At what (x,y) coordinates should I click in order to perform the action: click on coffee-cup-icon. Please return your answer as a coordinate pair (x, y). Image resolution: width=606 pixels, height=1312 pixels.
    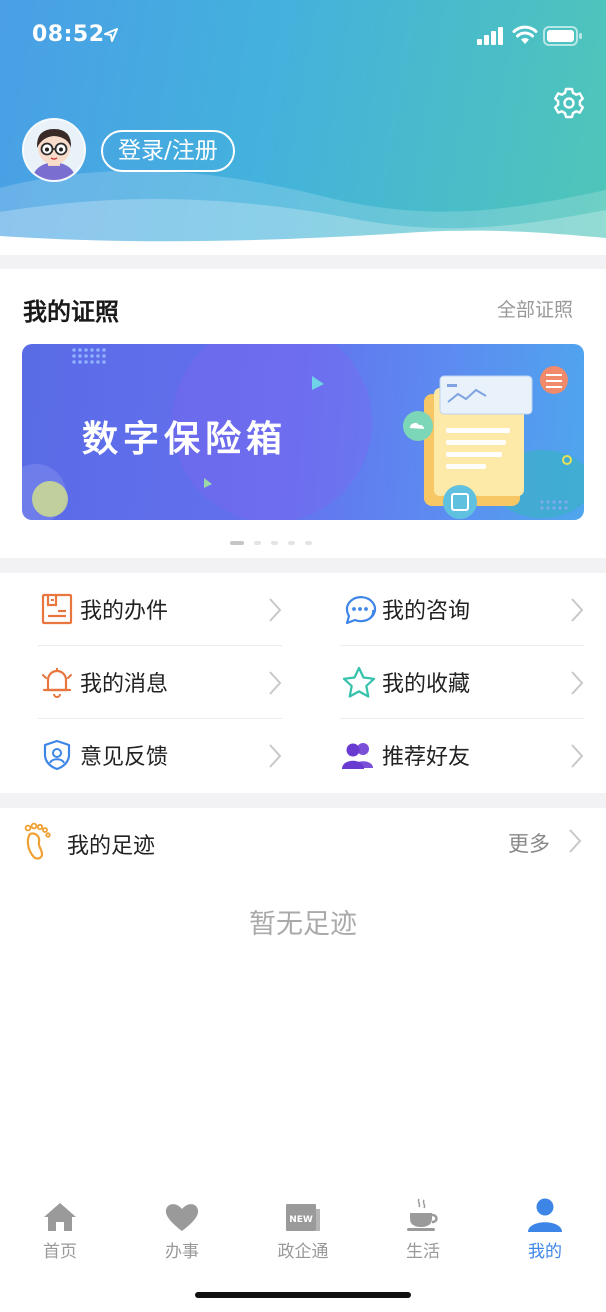
    Looking at the image, I should click on (423, 1214).